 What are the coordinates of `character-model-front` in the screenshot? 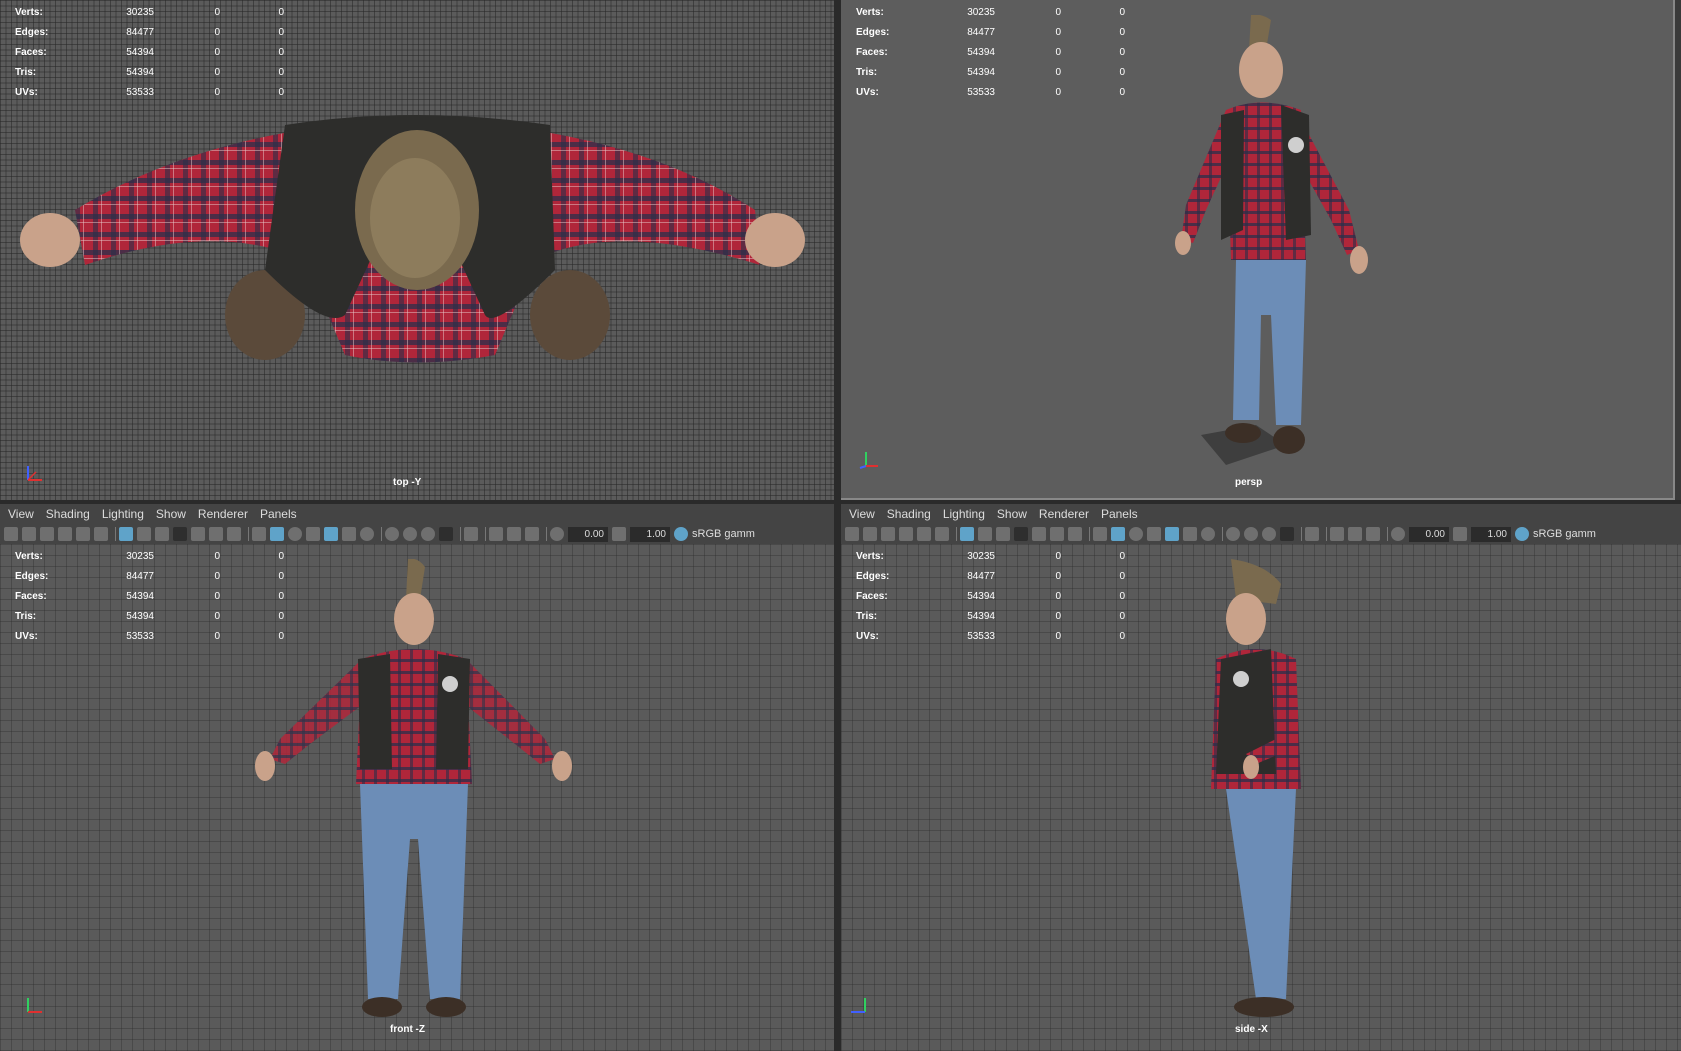 It's located at (415, 799).